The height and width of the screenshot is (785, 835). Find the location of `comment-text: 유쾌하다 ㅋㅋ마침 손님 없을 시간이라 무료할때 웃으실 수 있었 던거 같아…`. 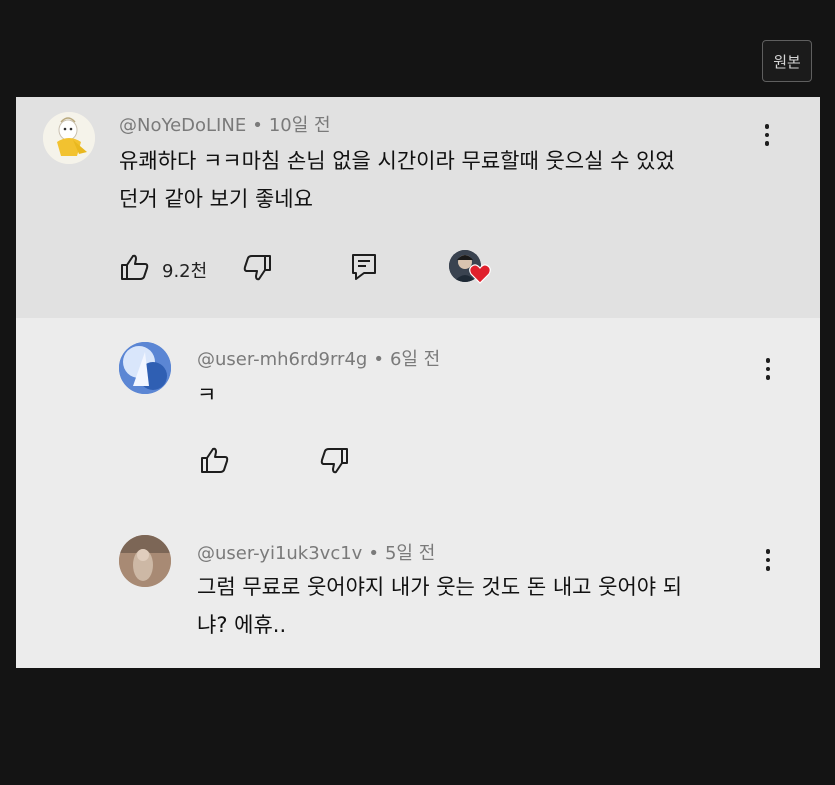

comment-text: 유쾌하다 ㅋㅋ마침 손님 없을 시간이라 무료할때 웃으실 수 있었 던거 같아… is located at coordinates (397, 180).